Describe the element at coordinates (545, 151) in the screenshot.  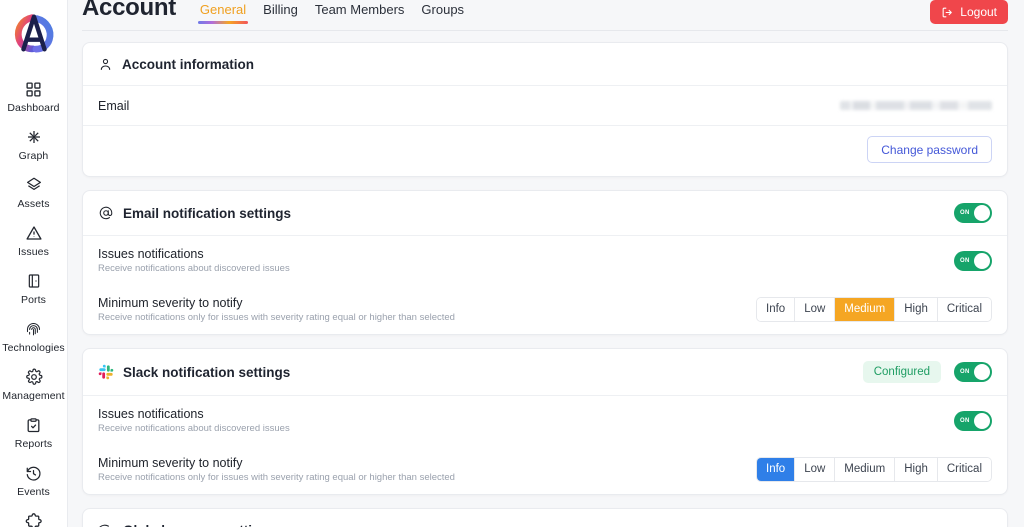
I see `card-footer: Change password` at that location.